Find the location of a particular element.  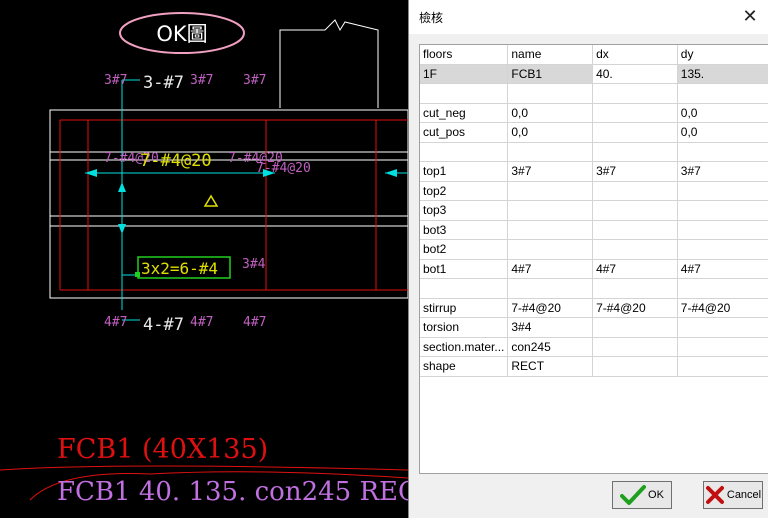

grid-row: shape RECT is located at coordinates (594, 366).